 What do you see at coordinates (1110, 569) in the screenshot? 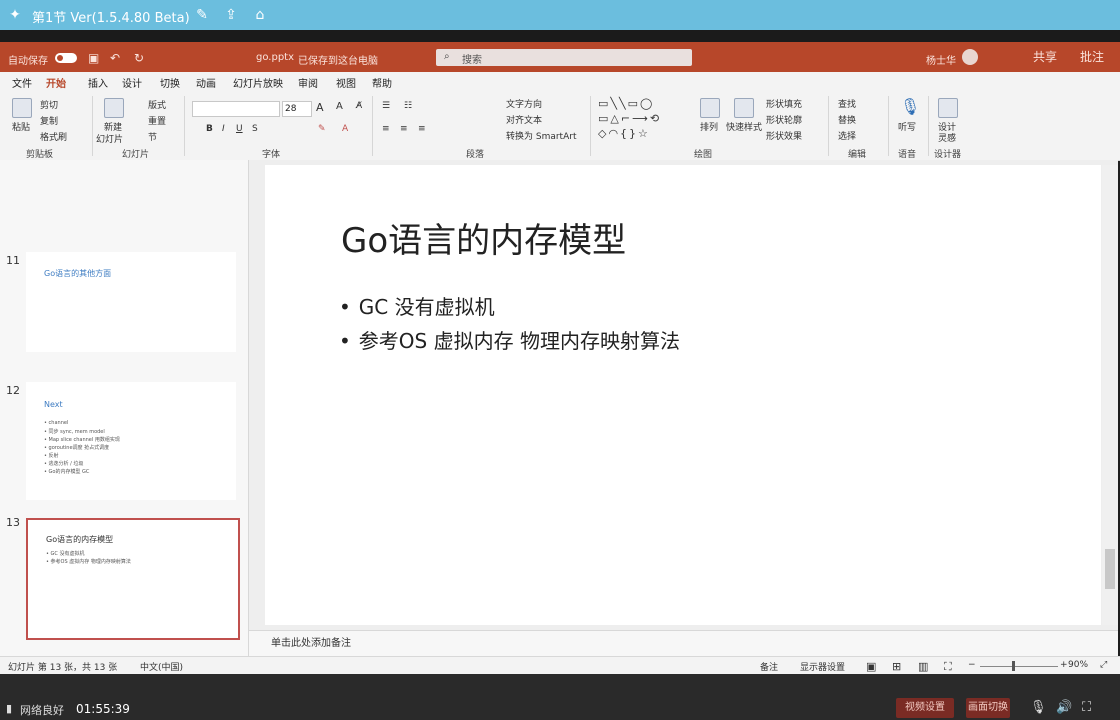
I see `scrollbar-thumb` at bounding box center [1110, 569].